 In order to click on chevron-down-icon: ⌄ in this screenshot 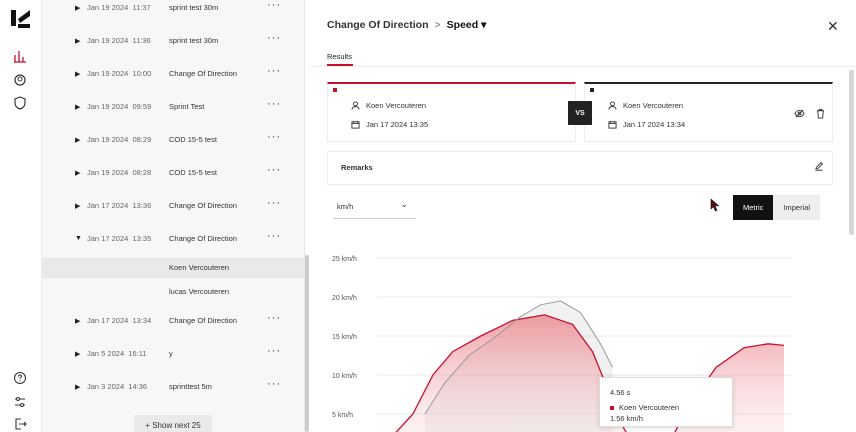, I will do `click(404, 204)`.